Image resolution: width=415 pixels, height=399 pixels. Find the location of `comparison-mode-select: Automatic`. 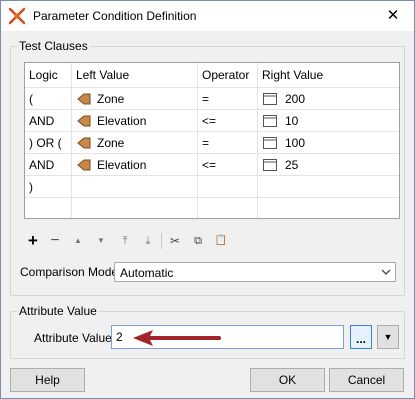

comparison-mode-select: Automatic is located at coordinates (255, 272).